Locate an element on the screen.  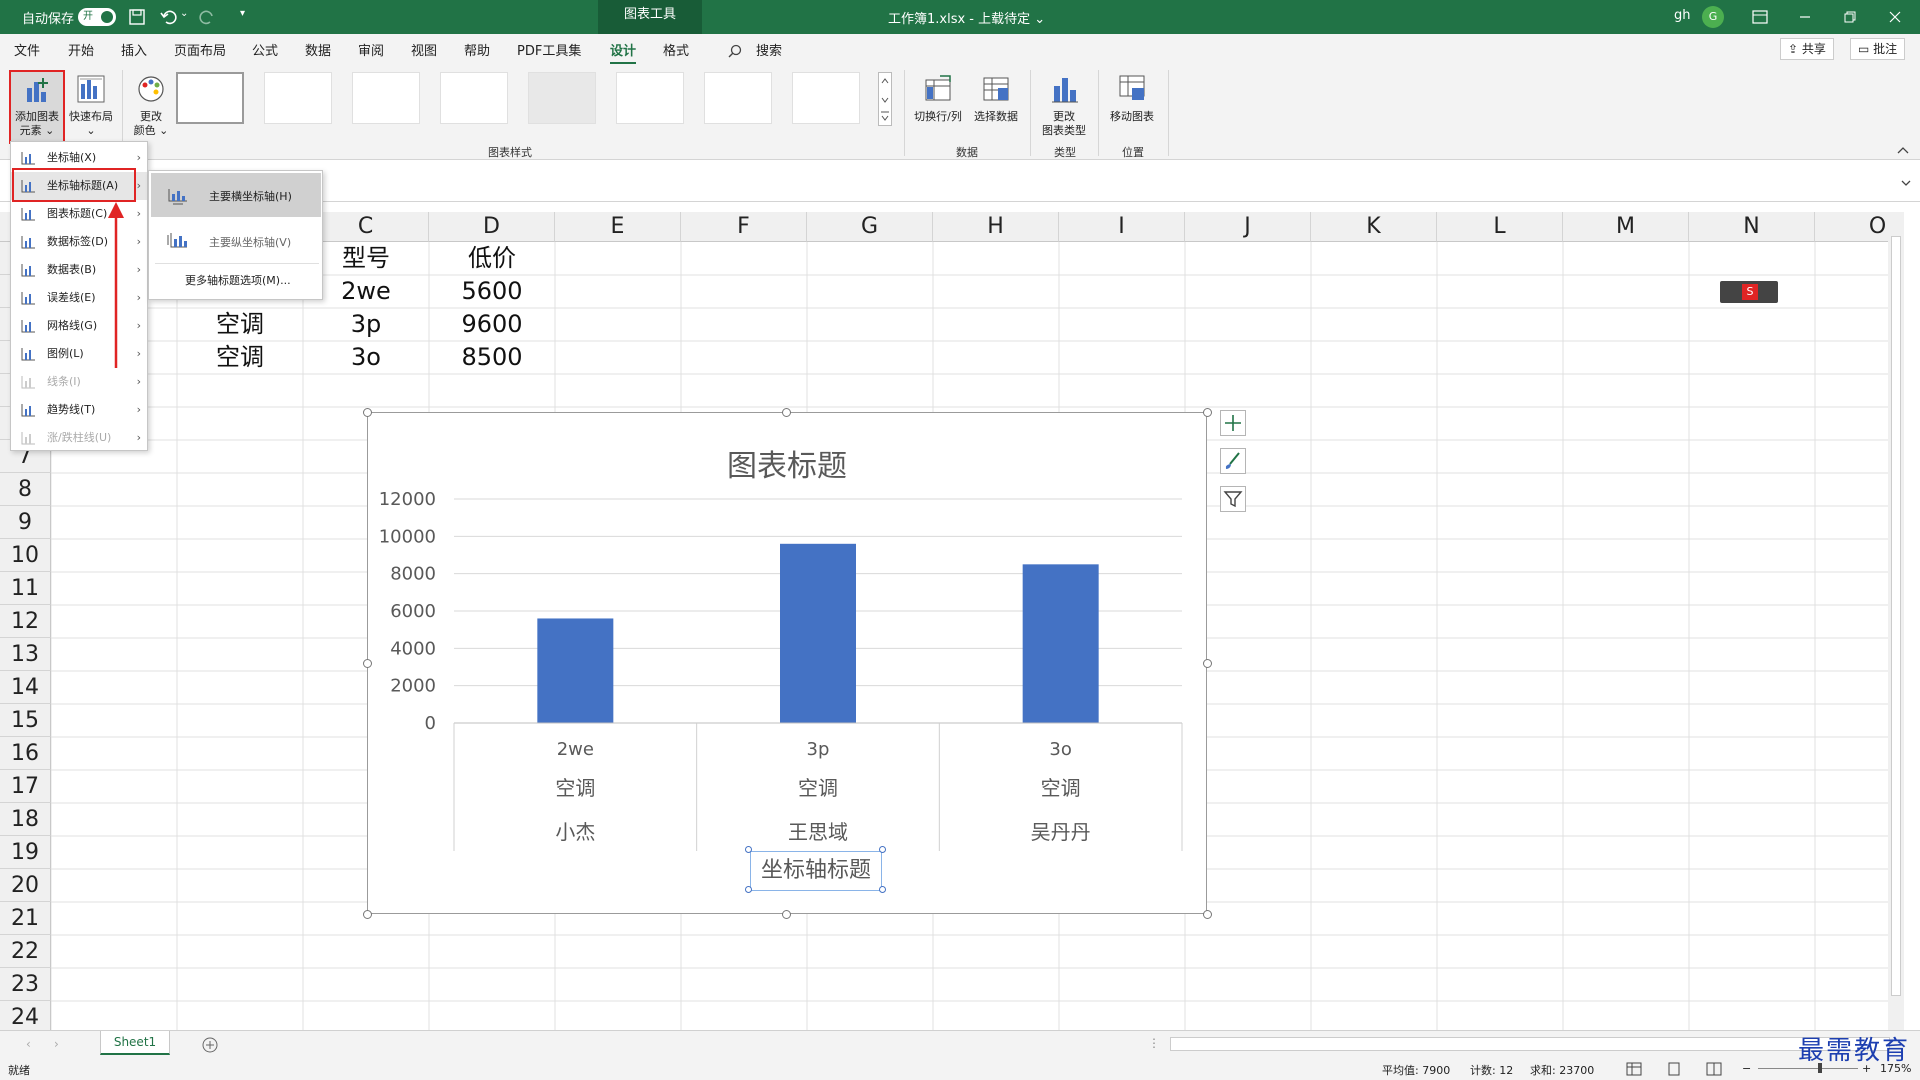
page-layout-view-icon is located at coordinates (1674, 1069).